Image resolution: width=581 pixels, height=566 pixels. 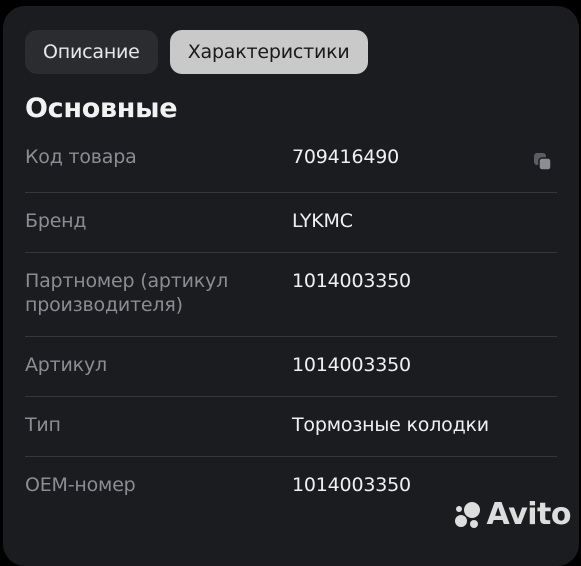 I want to click on row-label: Артикул, so click(x=150, y=365).